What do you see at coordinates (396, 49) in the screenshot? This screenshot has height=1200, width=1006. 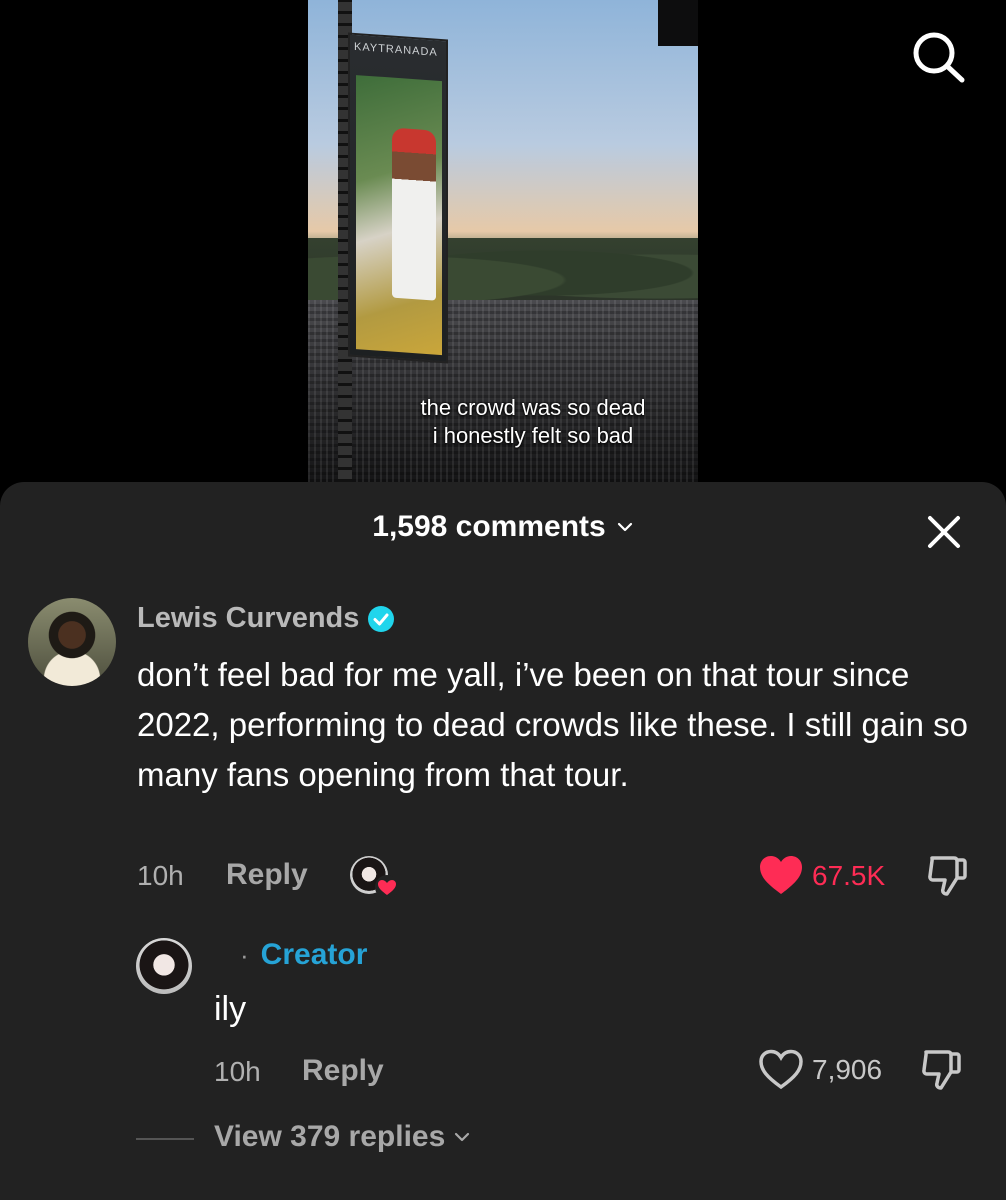 I see `screen-brand-text: KAYTRANADA` at bounding box center [396, 49].